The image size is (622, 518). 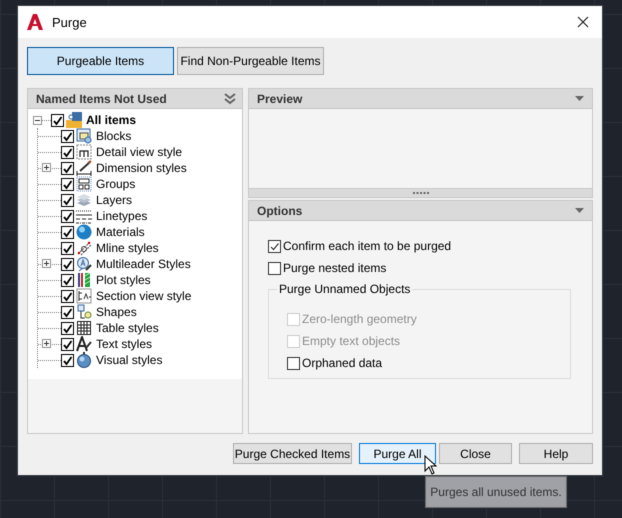 I want to click on tree-root-icon, so click(x=74, y=120).